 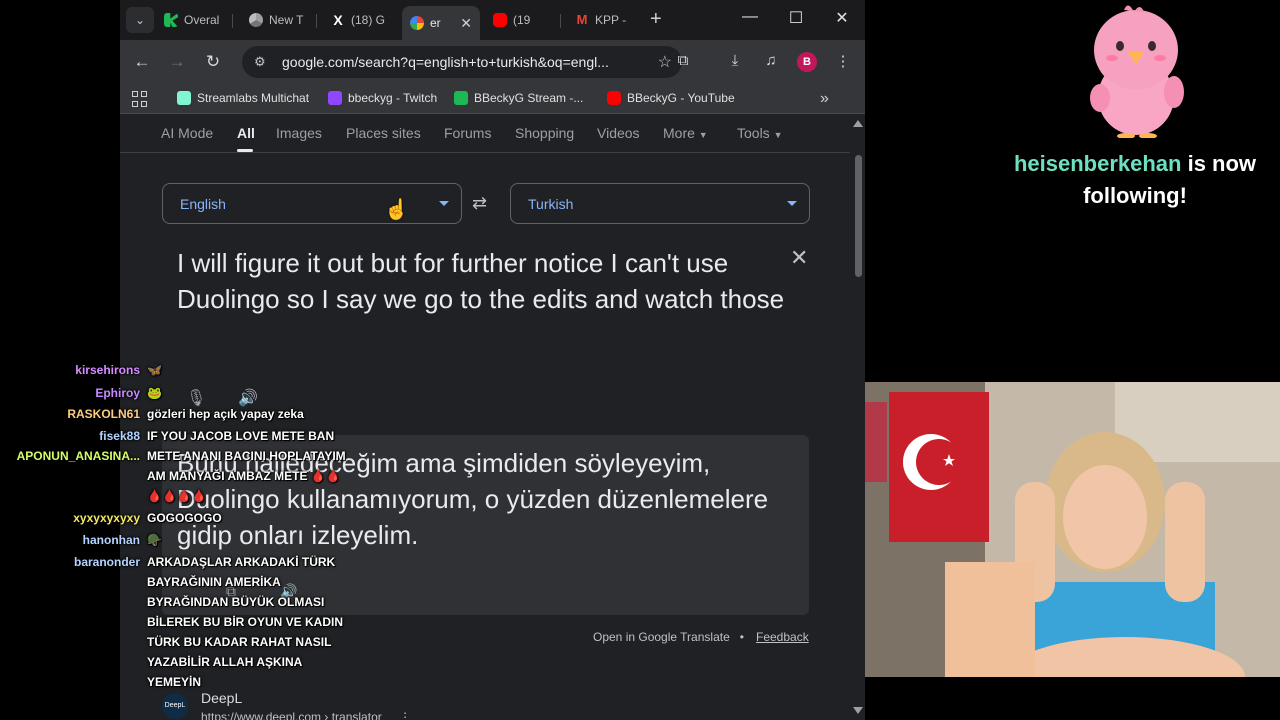 I want to click on profile-avatar: B, so click(x=807, y=62).